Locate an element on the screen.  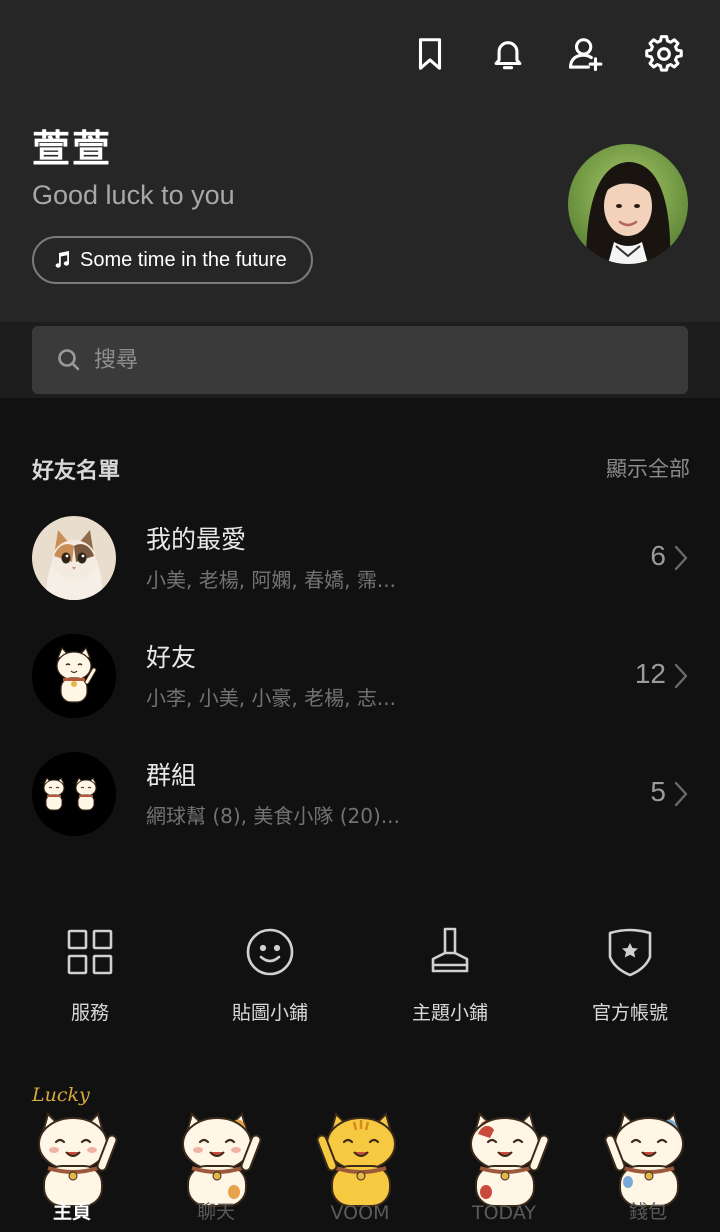
music-note-icon is located at coordinates (62, 259).